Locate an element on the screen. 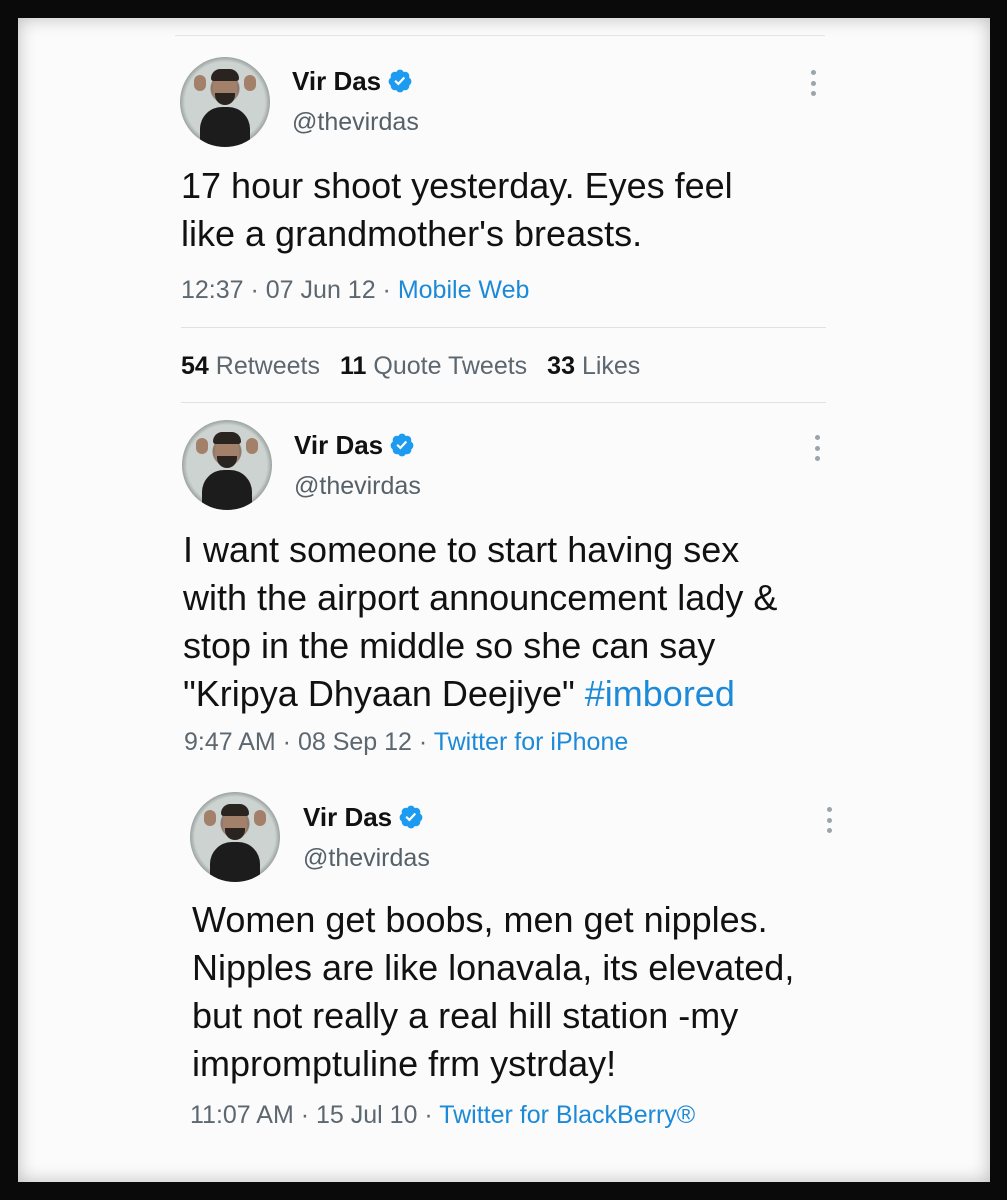  top-divider is located at coordinates (500, 35).